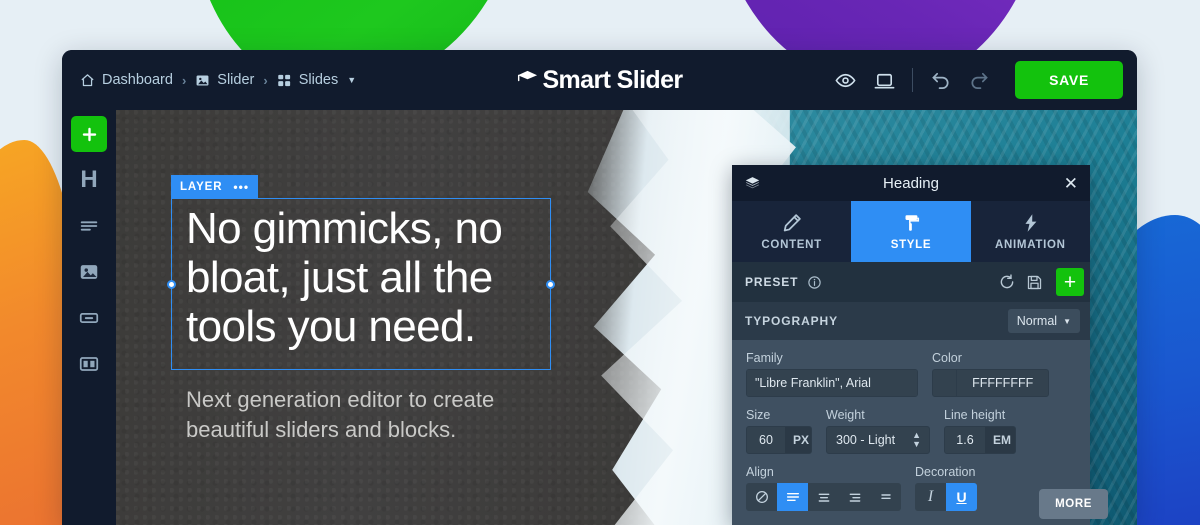 The height and width of the screenshot is (525, 1200). I want to click on breadcrumb-label: Slider, so click(236, 80).